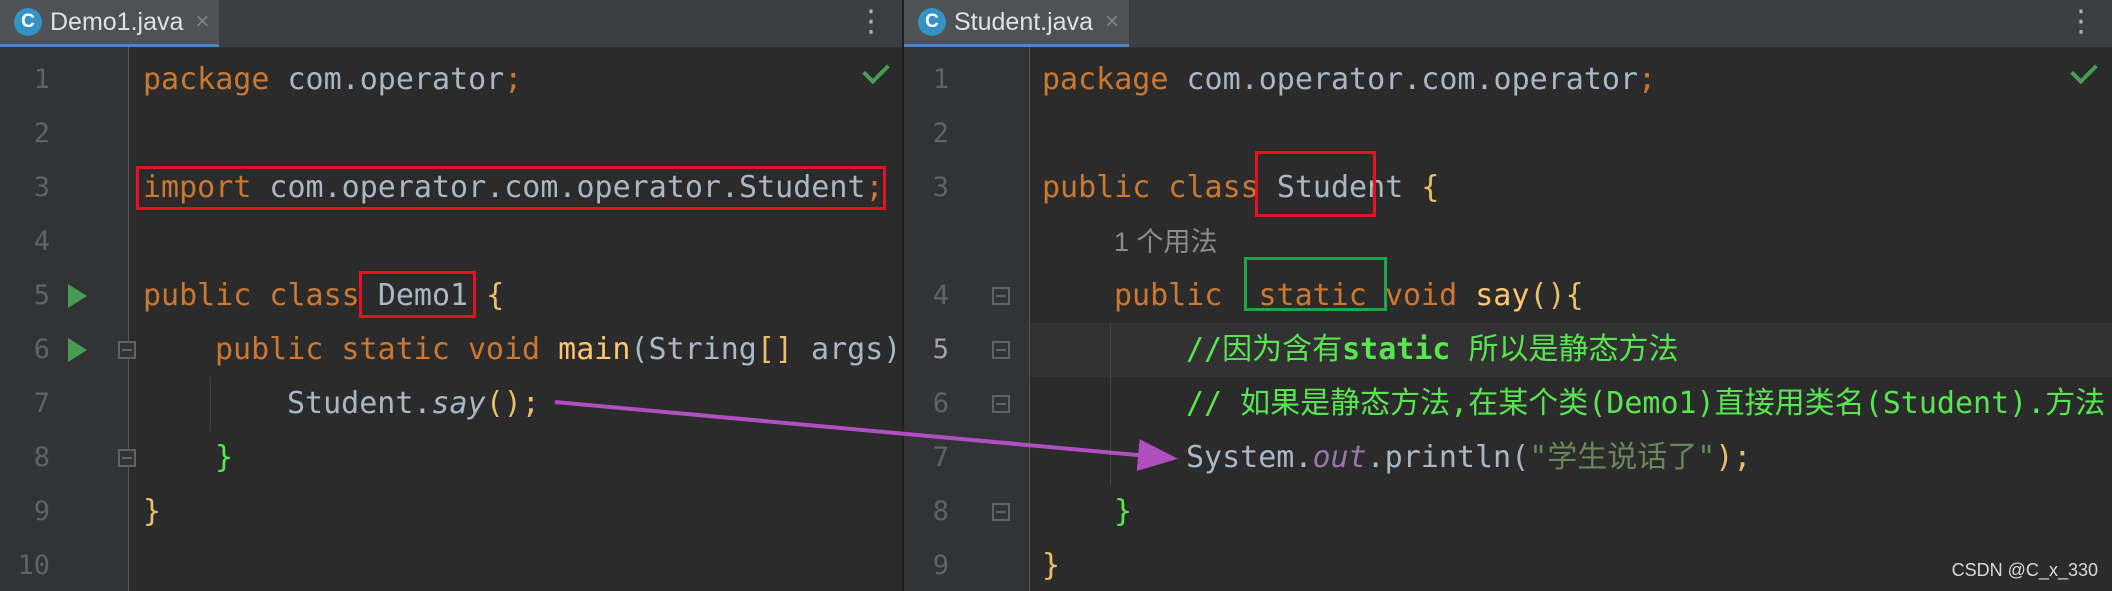  What do you see at coordinates (77, 296) in the screenshot?
I see `run-class-icon` at bounding box center [77, 296].